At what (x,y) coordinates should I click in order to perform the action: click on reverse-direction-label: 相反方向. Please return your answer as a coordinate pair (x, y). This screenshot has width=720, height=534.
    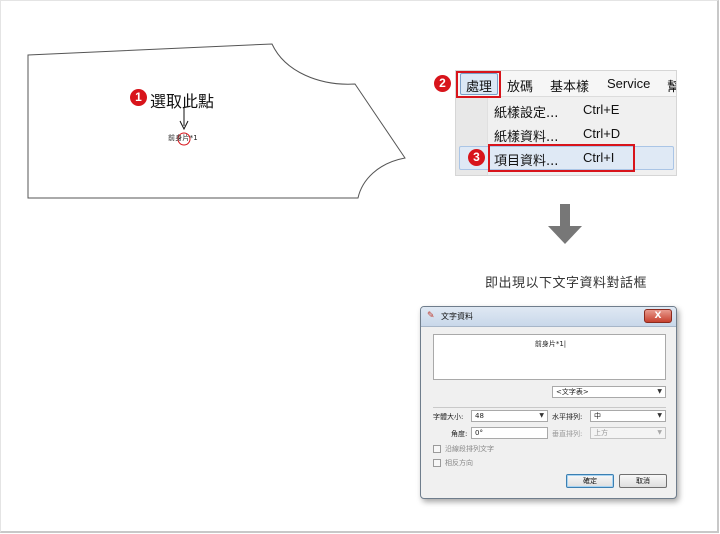
    Looking at the image, I should click on (459, 463).